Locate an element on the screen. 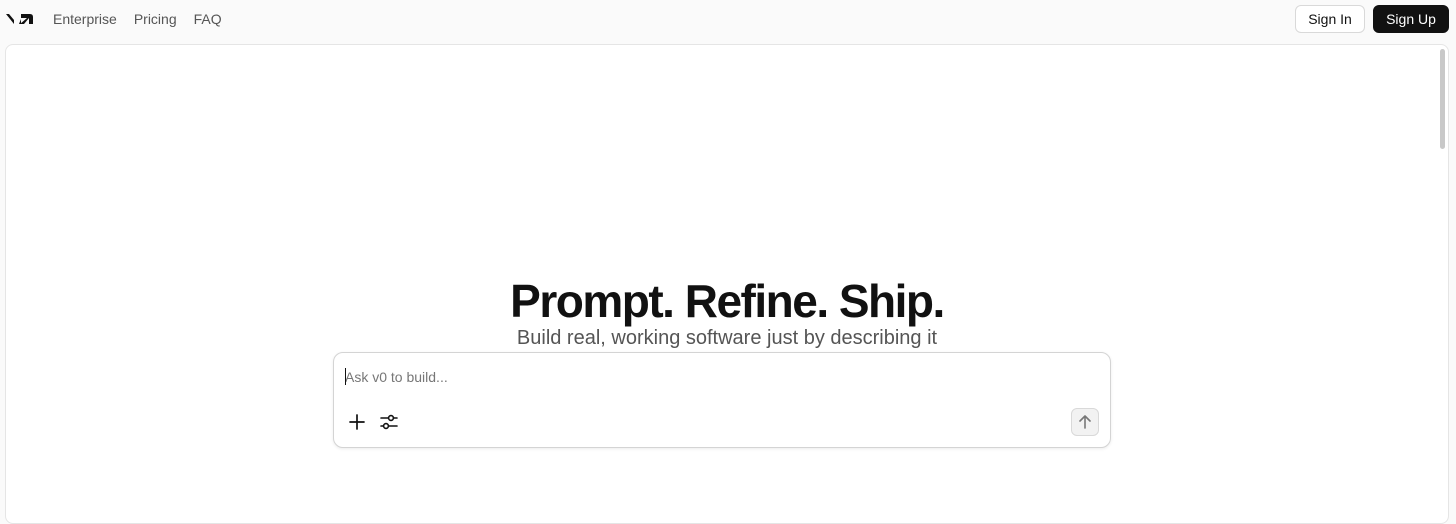 The height and width of the screenshot is (524, 1456). page-title: Prompt. Refine. Ship. is located at coordinates (727, 300).